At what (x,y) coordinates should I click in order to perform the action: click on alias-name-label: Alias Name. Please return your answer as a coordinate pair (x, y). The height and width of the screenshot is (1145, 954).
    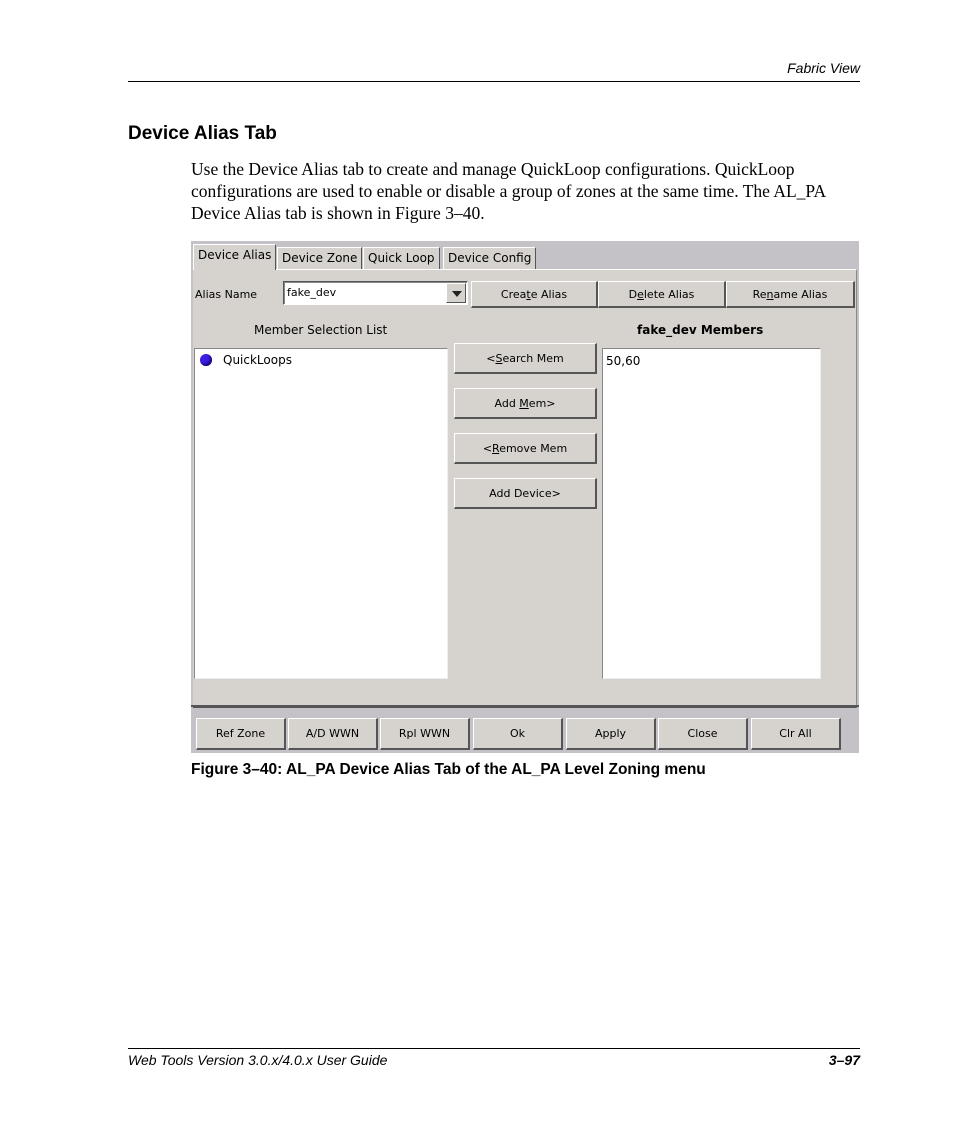
    Looking at the image, I should click on (226, 294).